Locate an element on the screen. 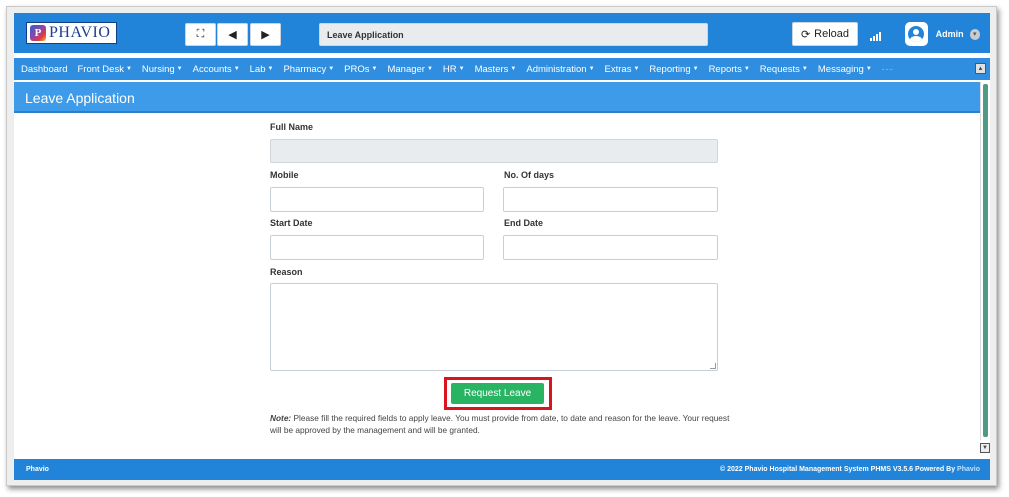 The height and width of the screenshot is (497, 1009). nav-item-pros: PROs ▼ is located at coordinates (360, 69).